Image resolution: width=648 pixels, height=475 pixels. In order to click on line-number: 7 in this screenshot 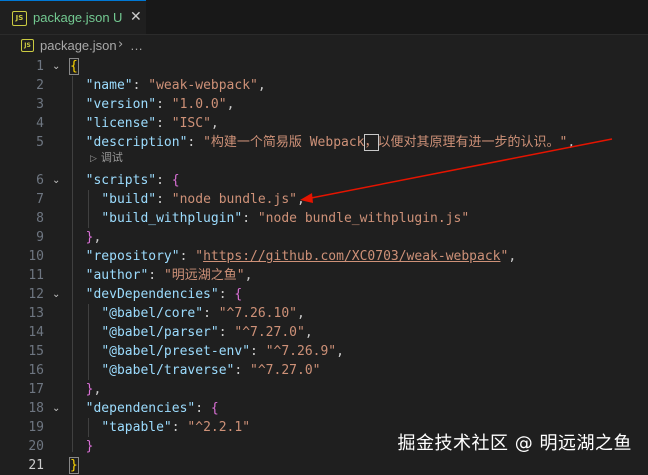, I will do `click(40, 199)`.